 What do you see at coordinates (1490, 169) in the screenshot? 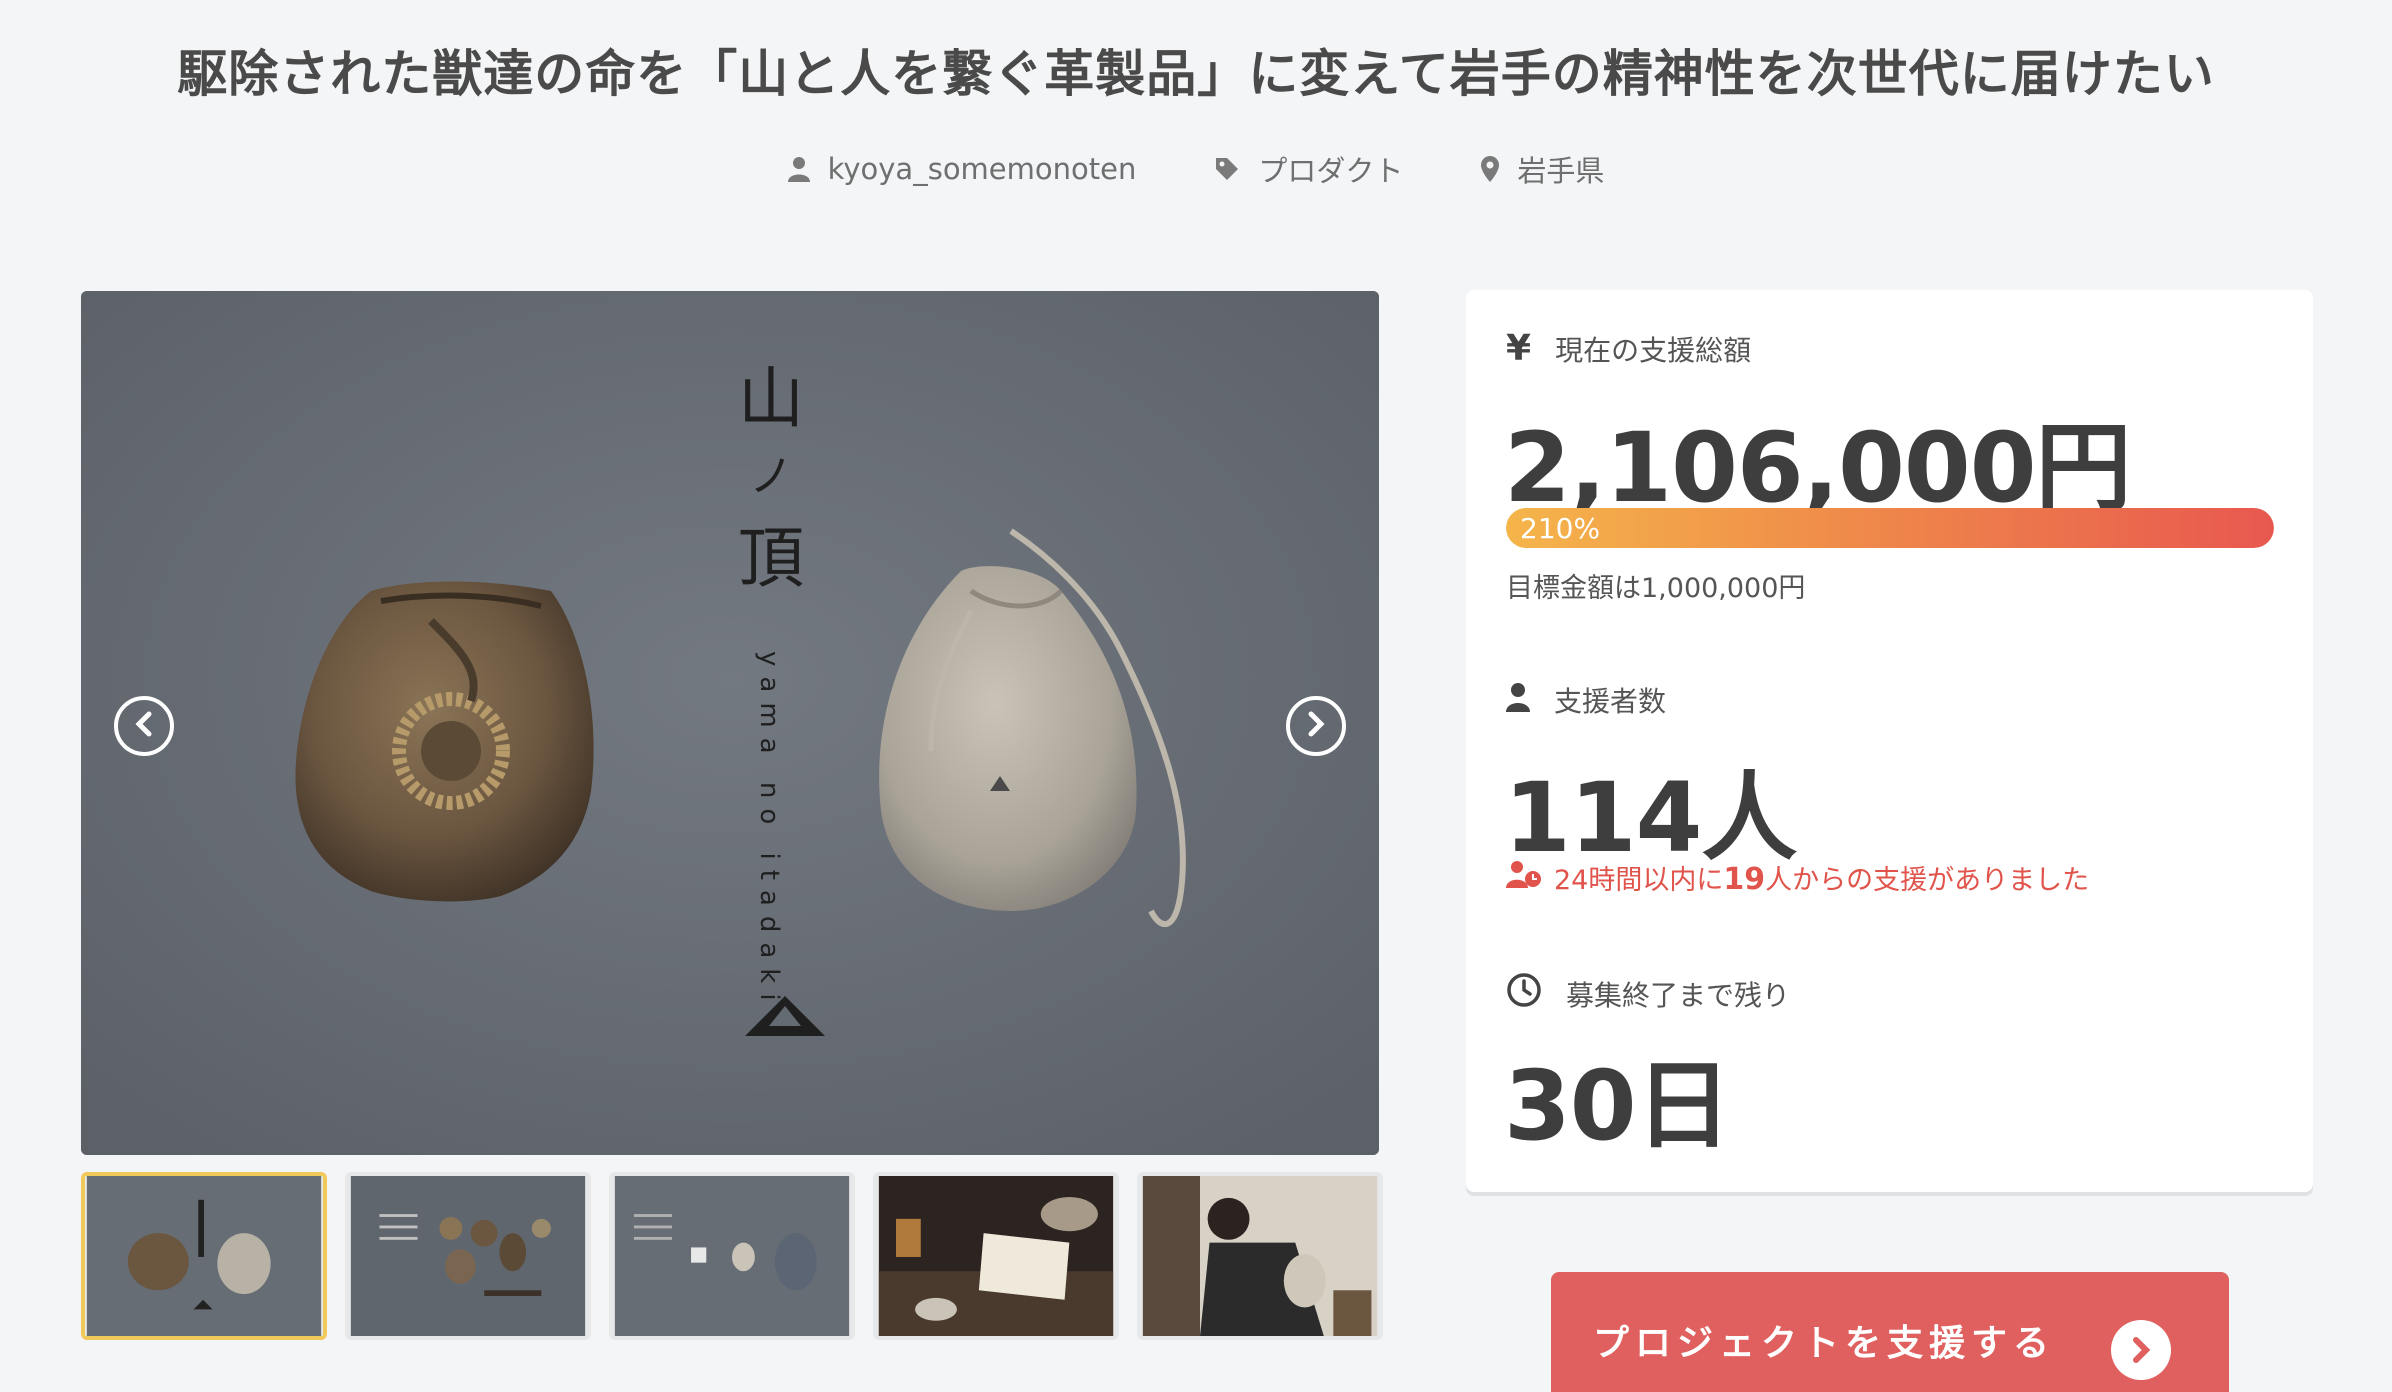
I see `map-pin-icon` at bounding box center [1490, 169].